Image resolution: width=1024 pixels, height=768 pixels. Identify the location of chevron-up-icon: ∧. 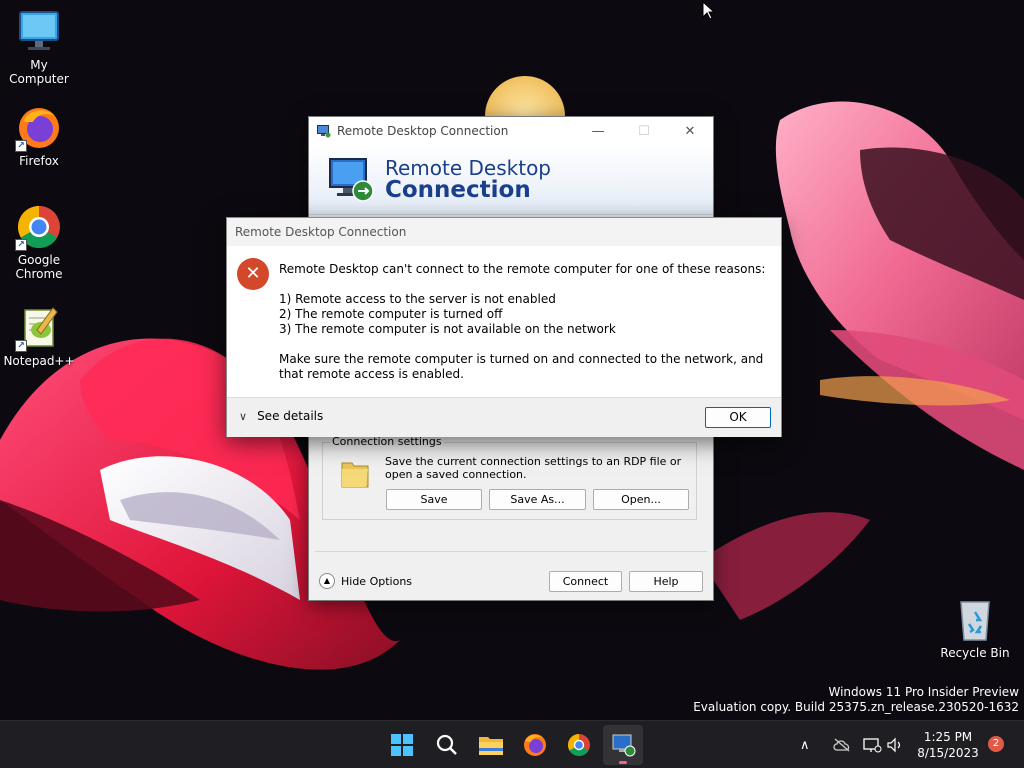
(805, 745).